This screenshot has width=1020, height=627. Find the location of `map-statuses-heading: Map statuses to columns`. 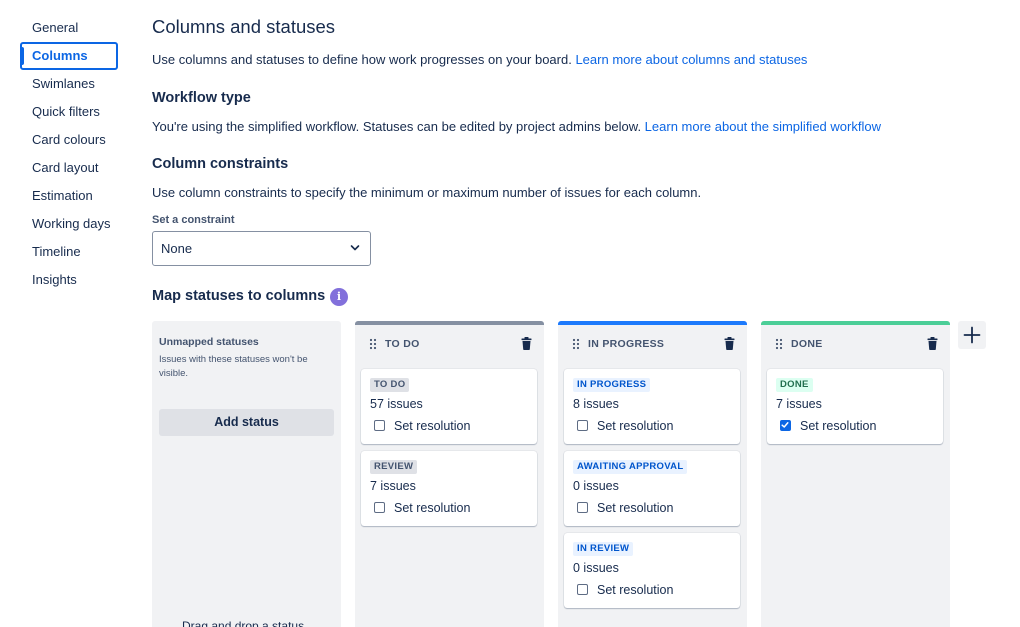

map-statuses-heading: Map statuses to columns is located at coordinates (239, 296).